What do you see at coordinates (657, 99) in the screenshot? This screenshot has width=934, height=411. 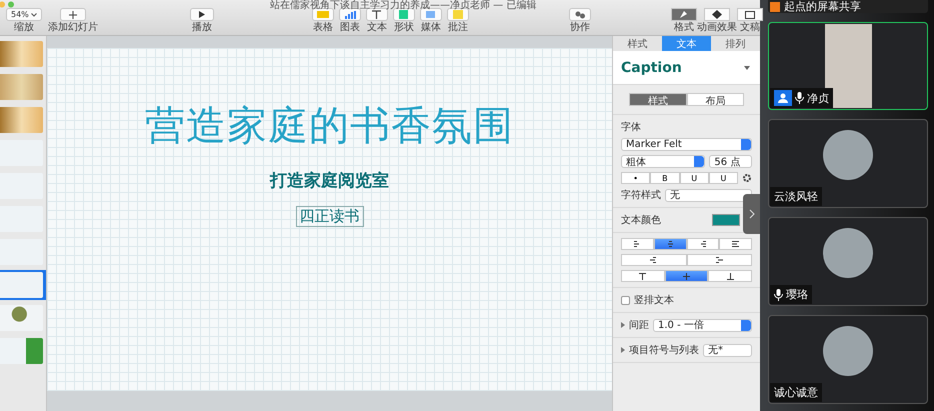 I see `segment-tab: 样式` at bounding box center [657, 99].